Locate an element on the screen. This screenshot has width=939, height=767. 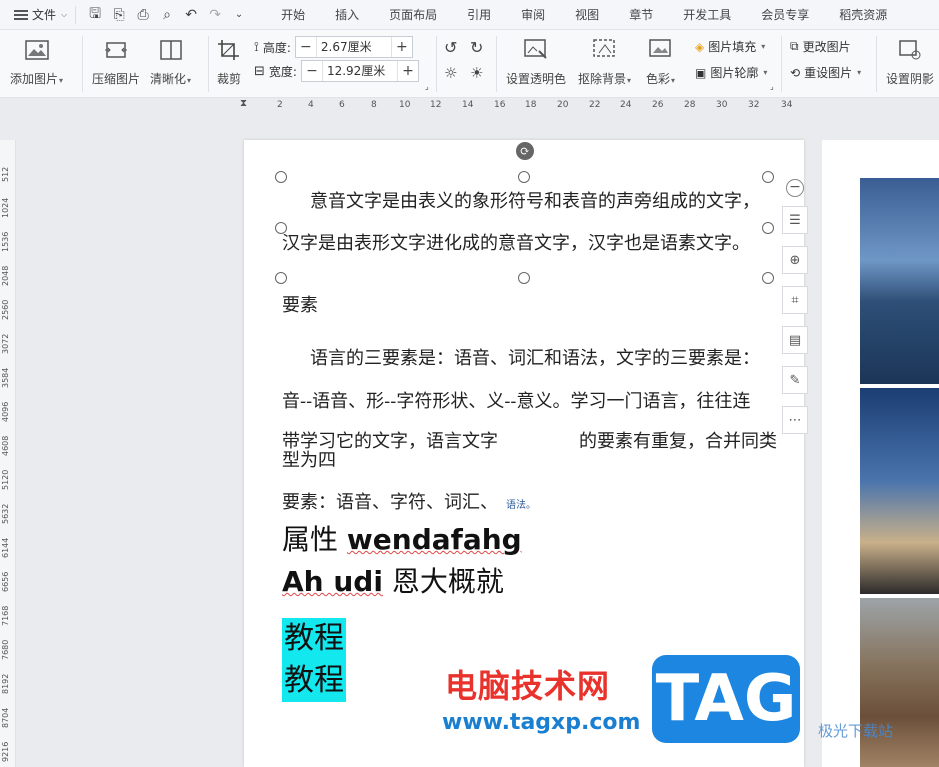
city-buildings-photo is located at coordinates (899, 682).